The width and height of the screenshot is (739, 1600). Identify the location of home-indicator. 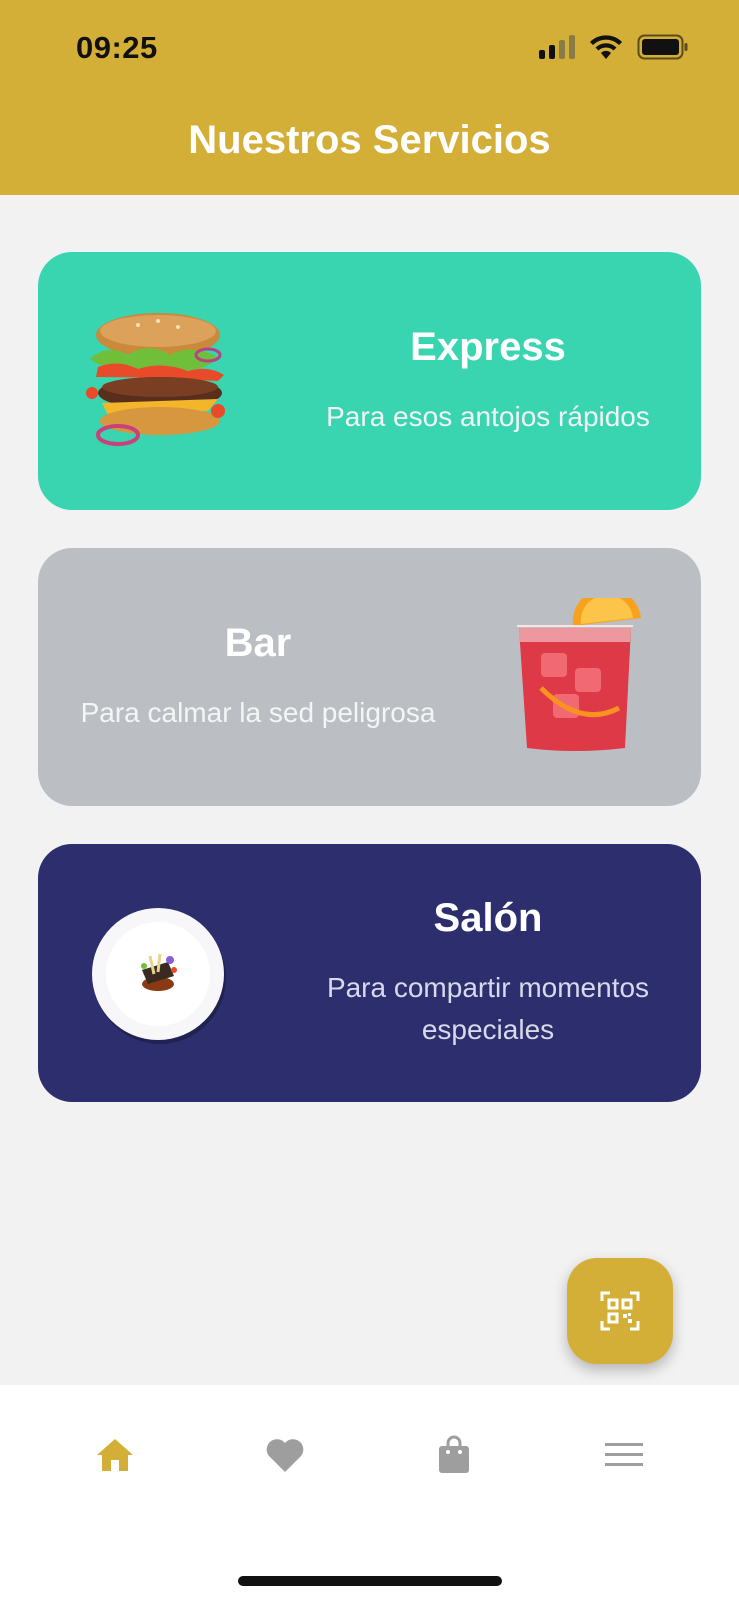
(370, 1581).